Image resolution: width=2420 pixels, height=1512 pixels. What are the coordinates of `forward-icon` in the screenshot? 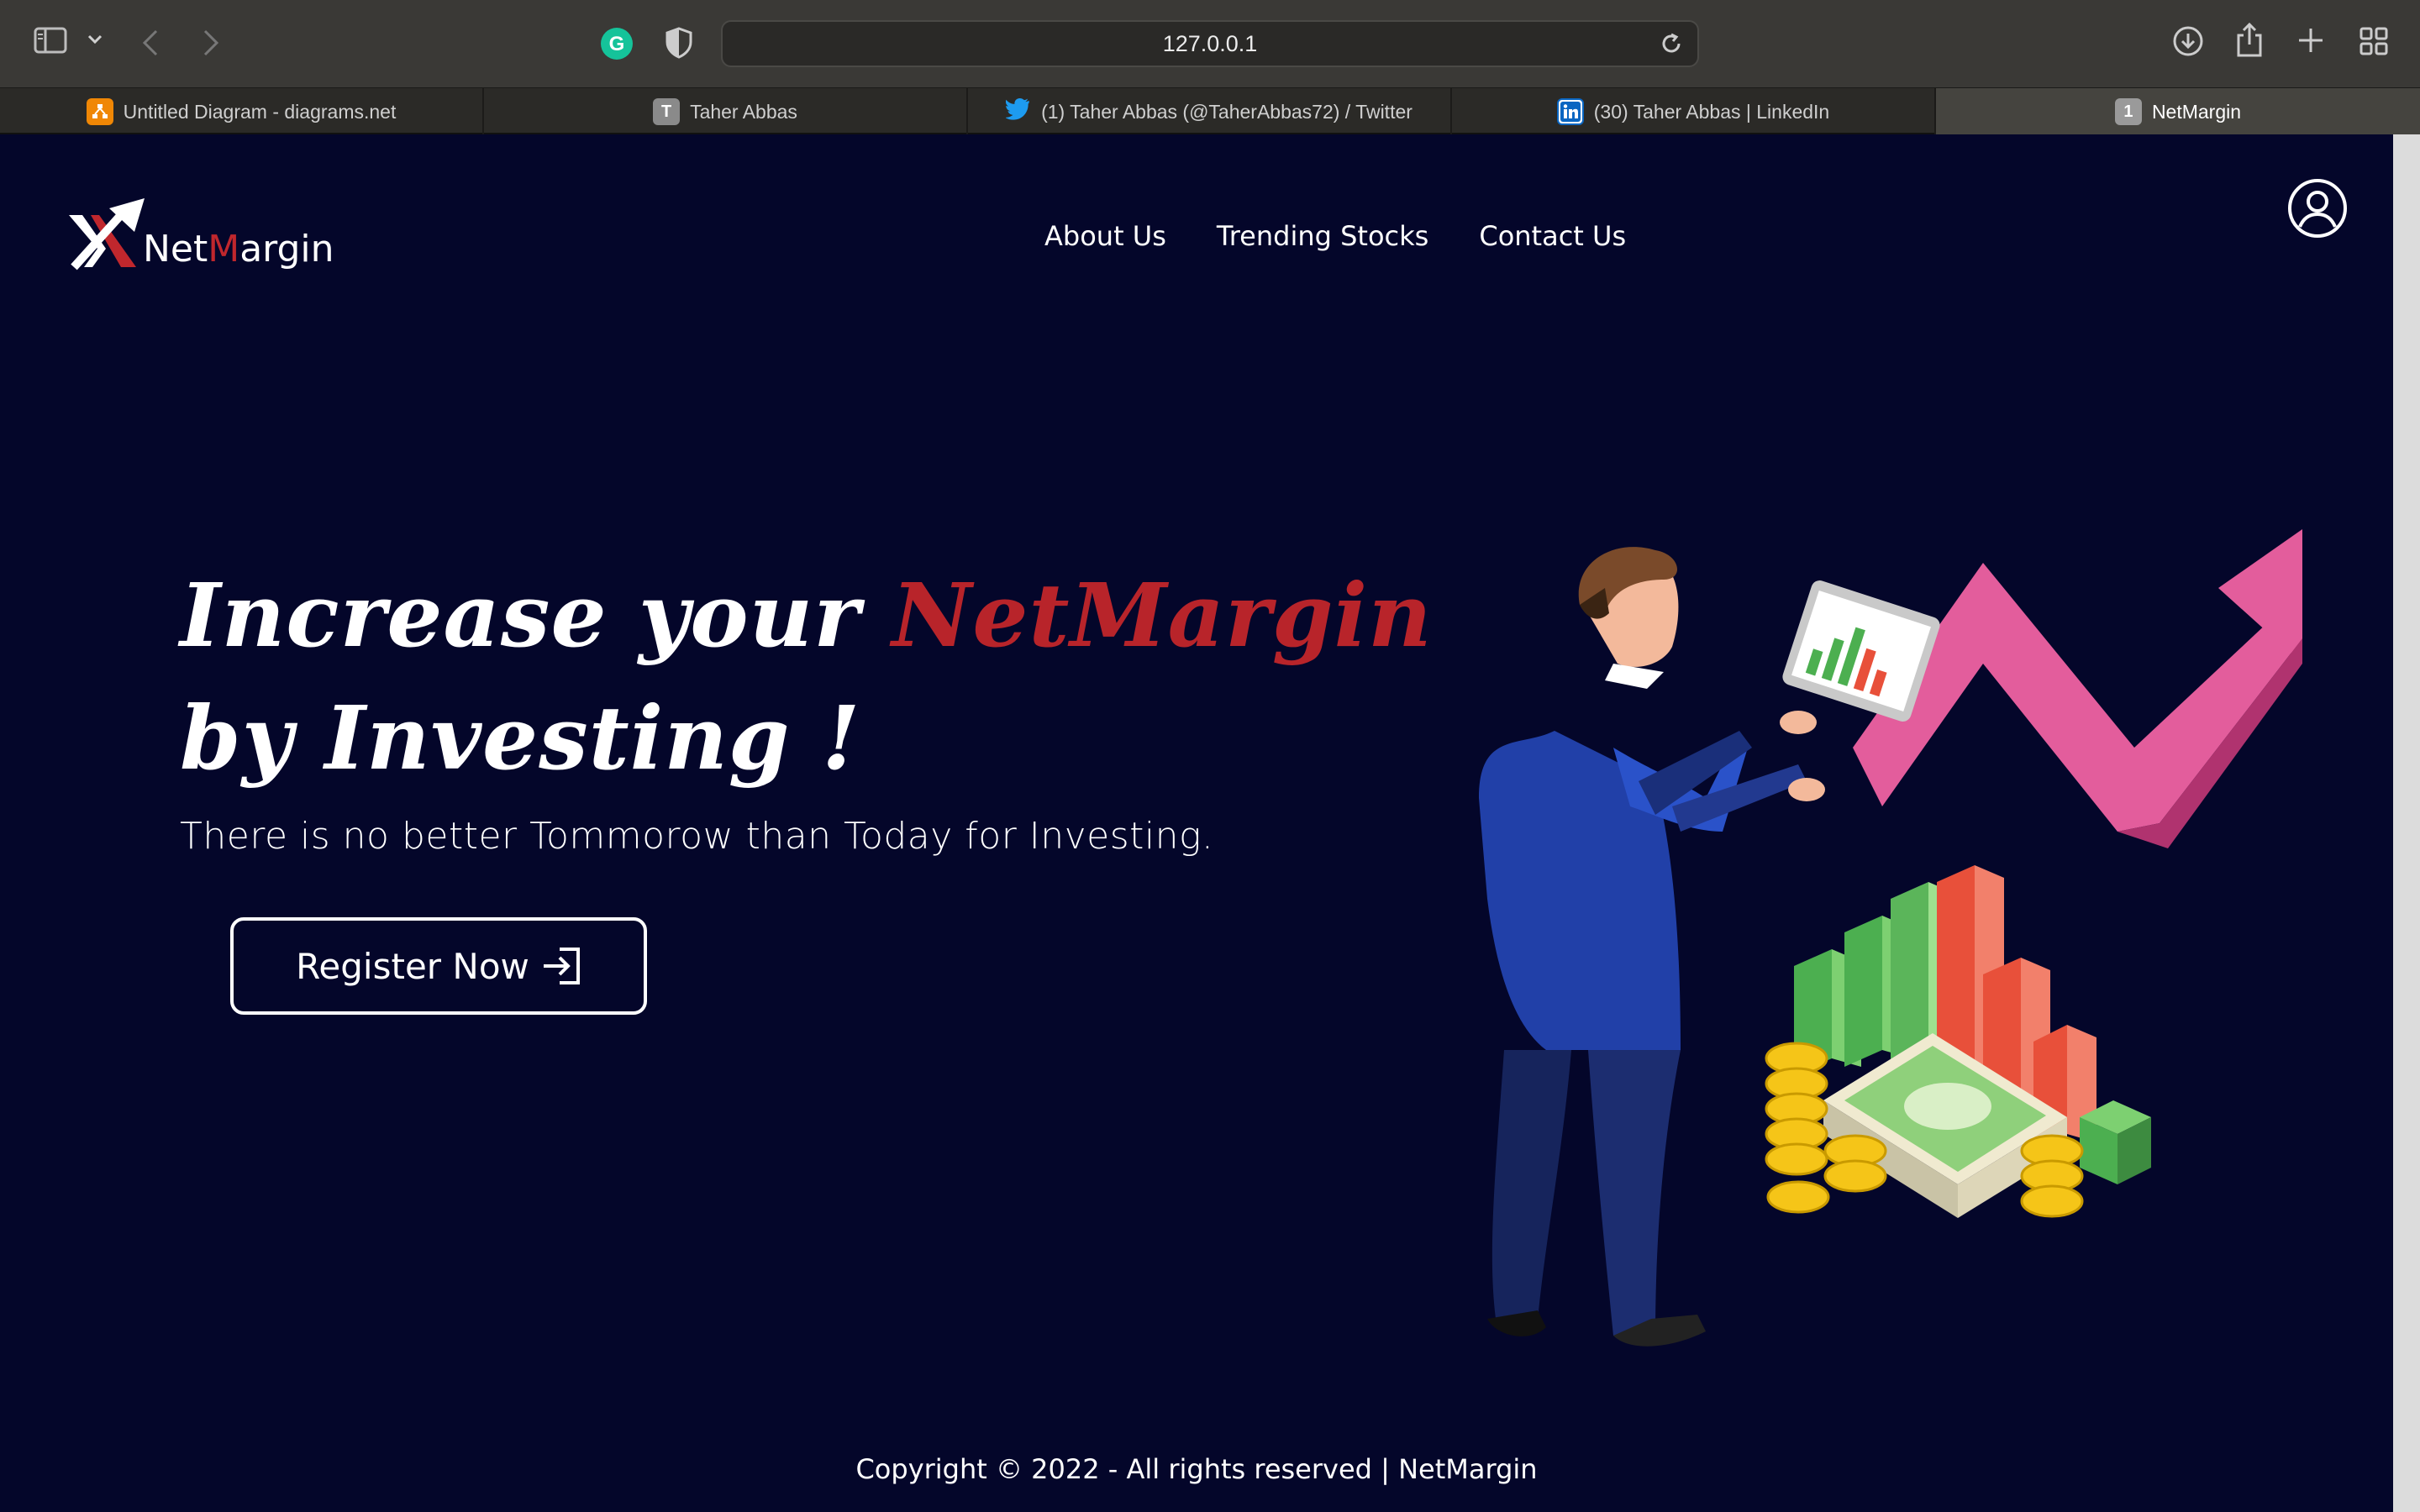 It's located at (211, 43).